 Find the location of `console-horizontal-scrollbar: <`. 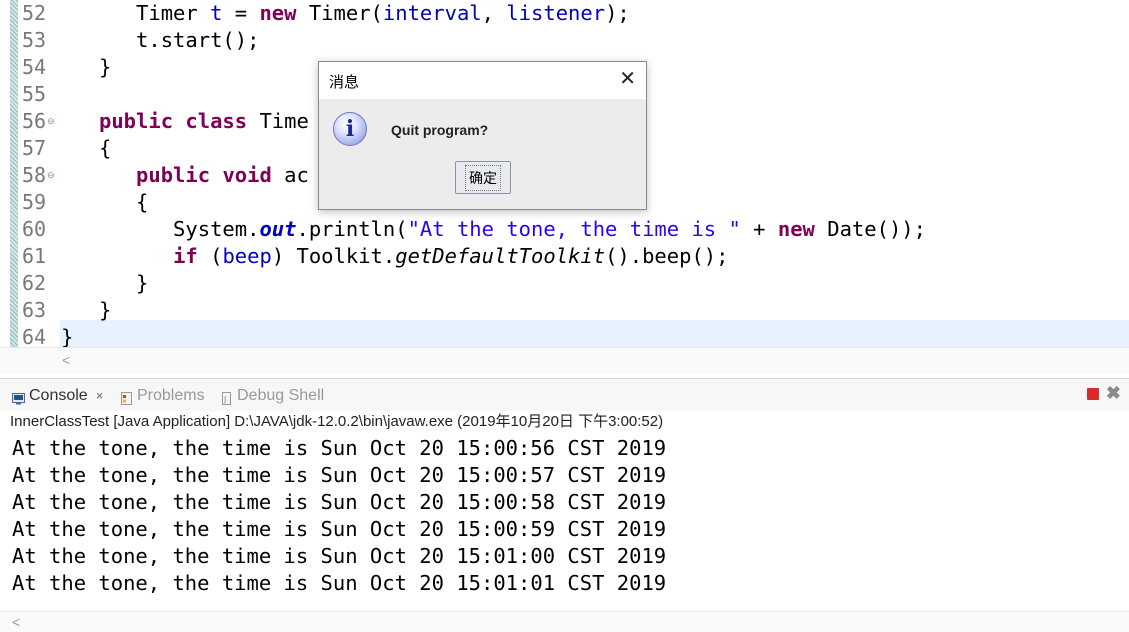

console-horizontal-scrollbar: < is located at coordinates (564, 621).